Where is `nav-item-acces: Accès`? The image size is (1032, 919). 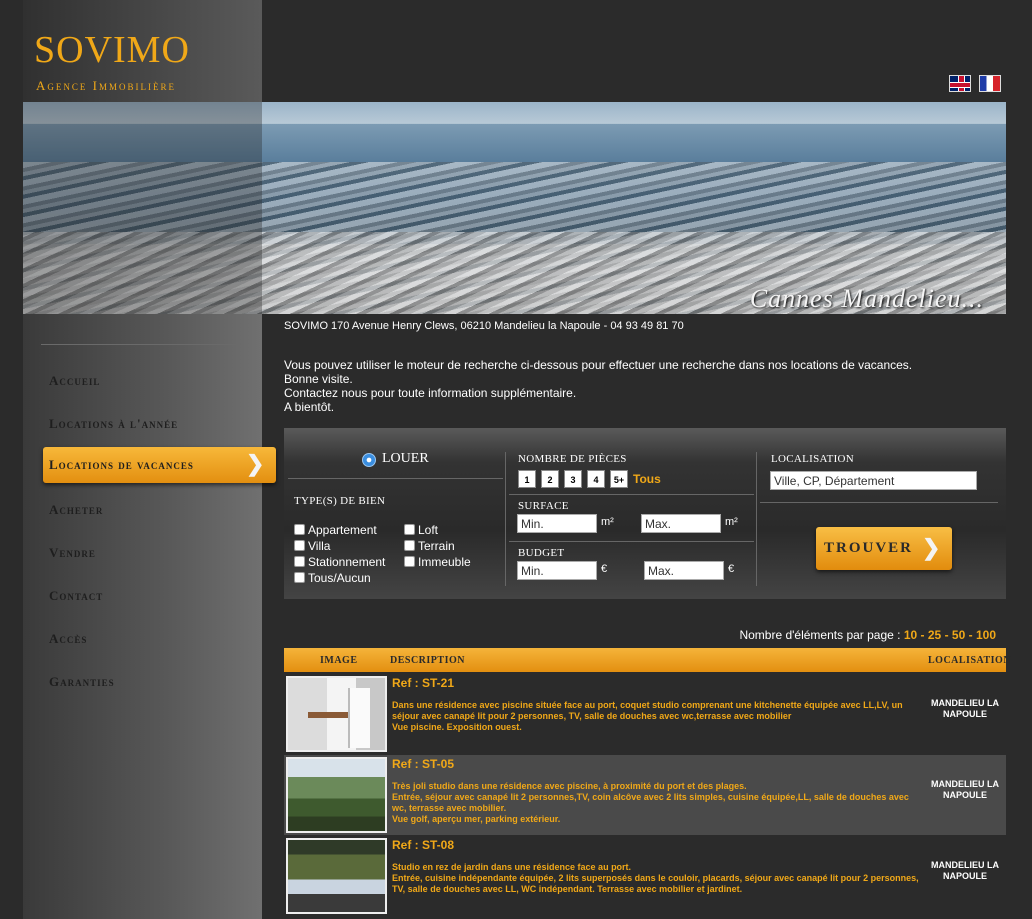
nav-item-acces: Accès is located at coordinates (68, 639).